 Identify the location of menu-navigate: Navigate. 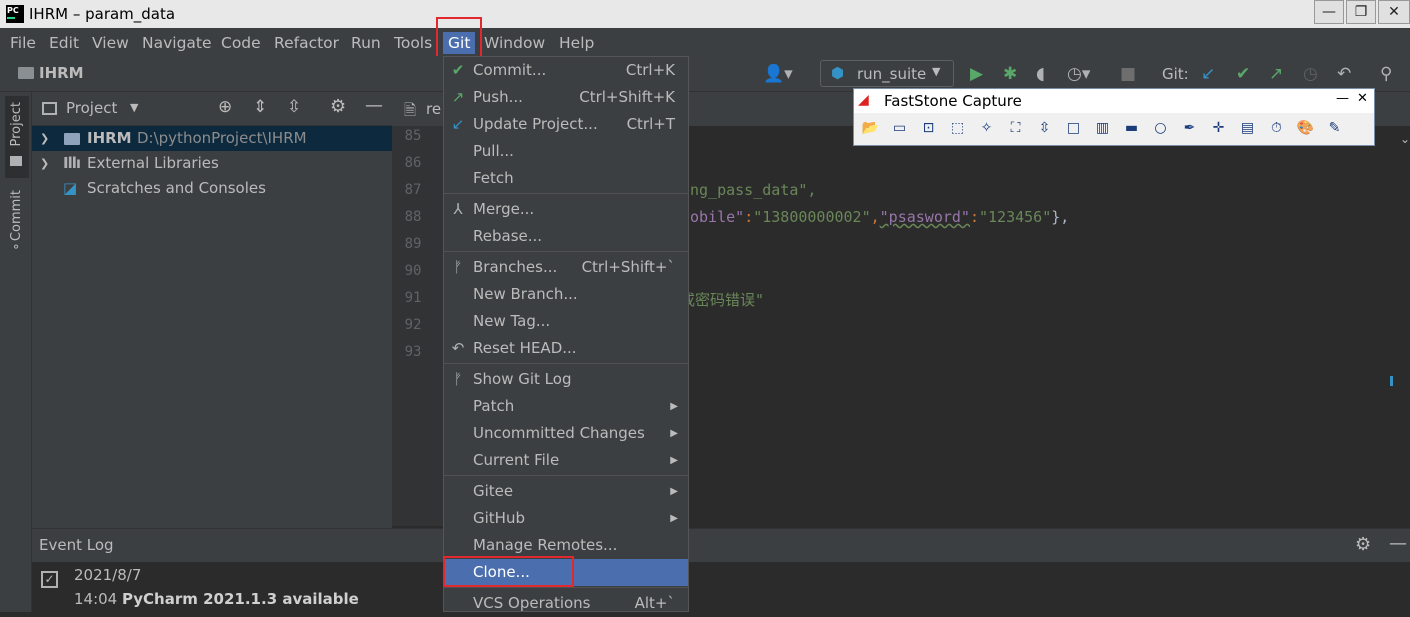
(177, 43).